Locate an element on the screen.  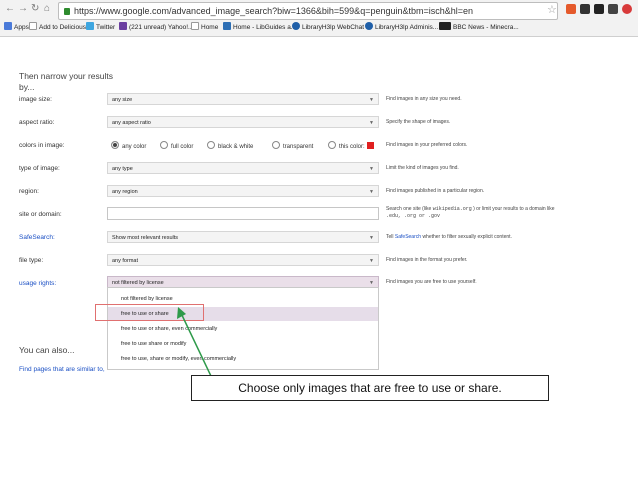
colors-label: colors in image: is located at coordinates (42, 145).